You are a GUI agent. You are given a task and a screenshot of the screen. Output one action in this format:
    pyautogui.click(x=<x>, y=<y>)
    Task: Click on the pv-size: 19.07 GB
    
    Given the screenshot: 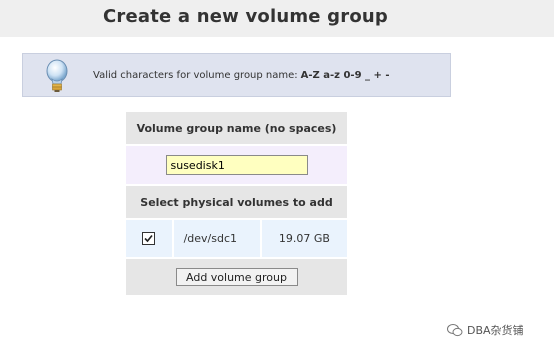 What is the action you would take?
    pyautogui.click(x=304, y=238)
    